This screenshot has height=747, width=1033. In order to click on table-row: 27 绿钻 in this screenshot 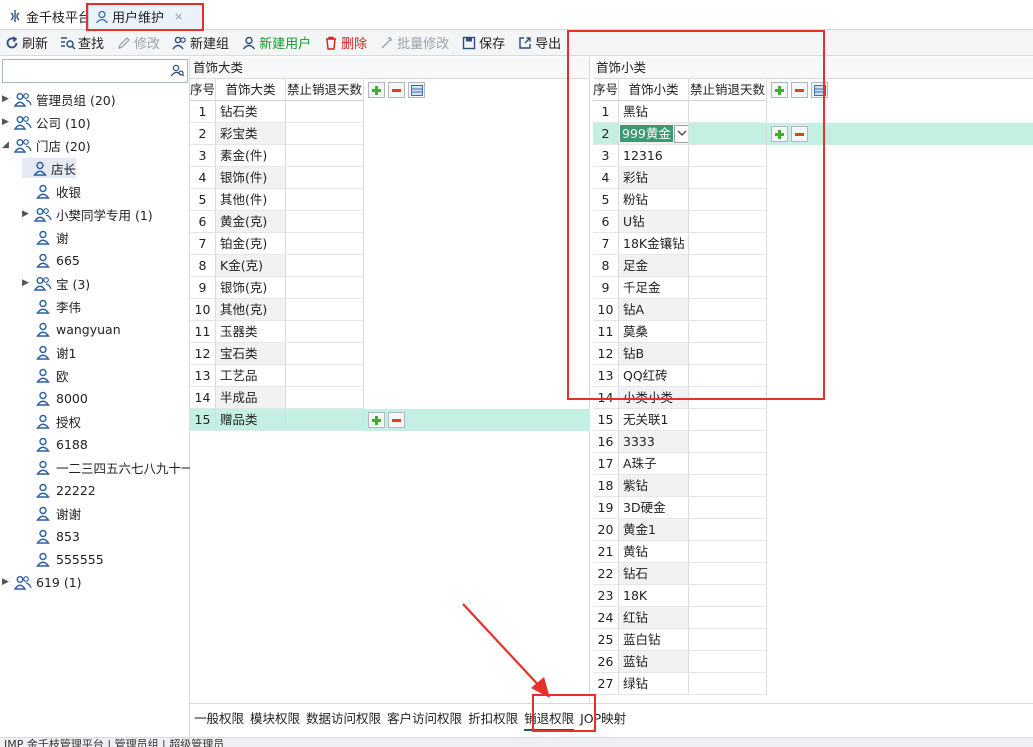, I will do `click(680, 684)`.